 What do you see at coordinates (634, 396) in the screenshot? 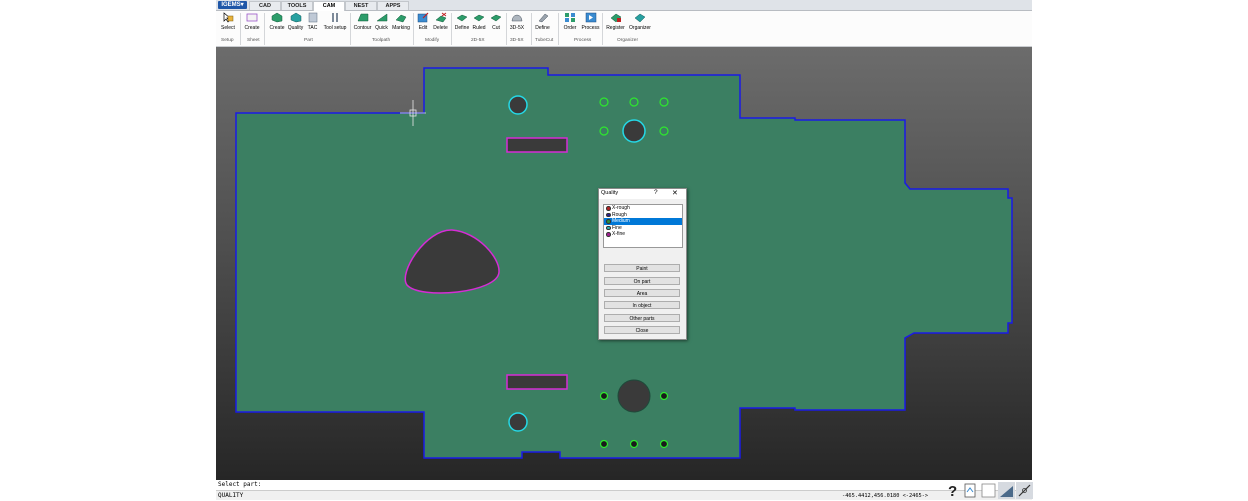
I see `large-hole` at bounding box center [634, 396].